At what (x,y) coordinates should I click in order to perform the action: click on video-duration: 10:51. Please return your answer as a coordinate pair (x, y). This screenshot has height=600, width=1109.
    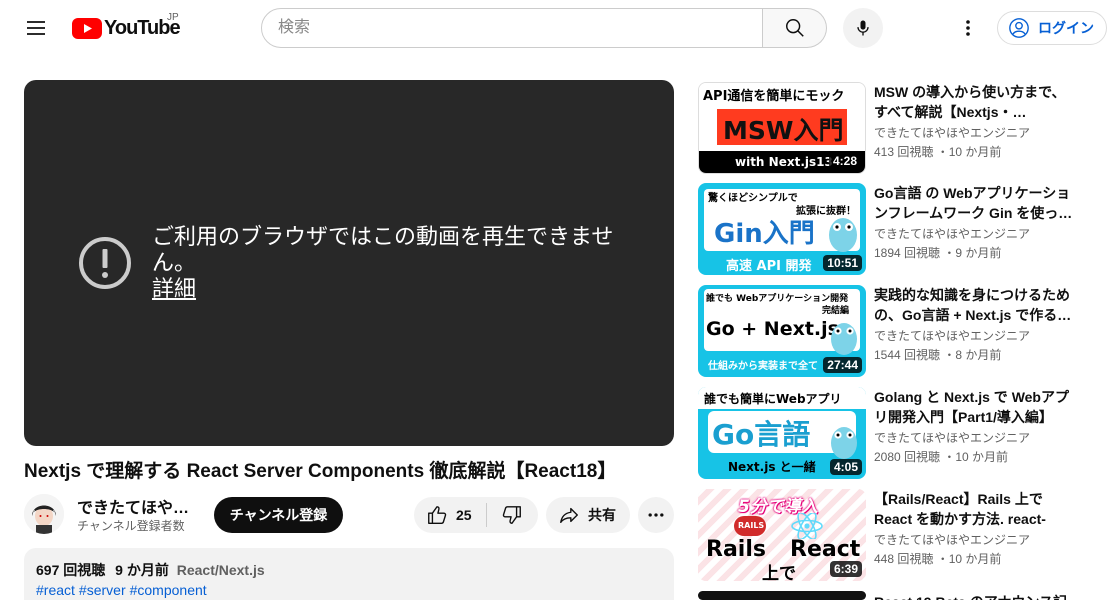
    Looking at the image, I should click on (842, 263).